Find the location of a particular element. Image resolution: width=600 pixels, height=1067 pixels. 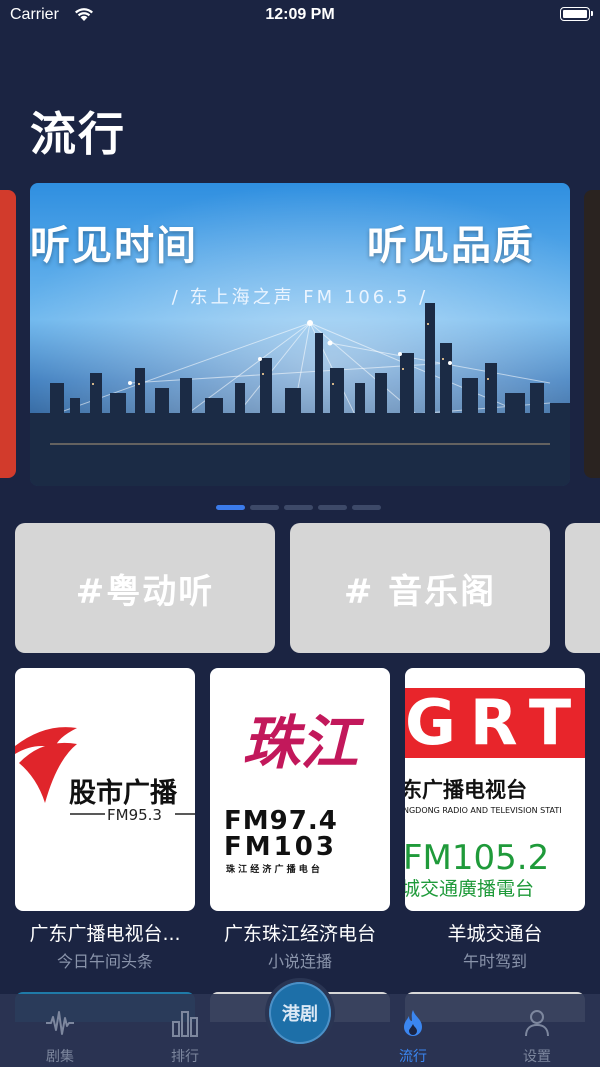

banner-subline: / 东上海之声 FM 106.5 / is located at coordinates (300, 297).